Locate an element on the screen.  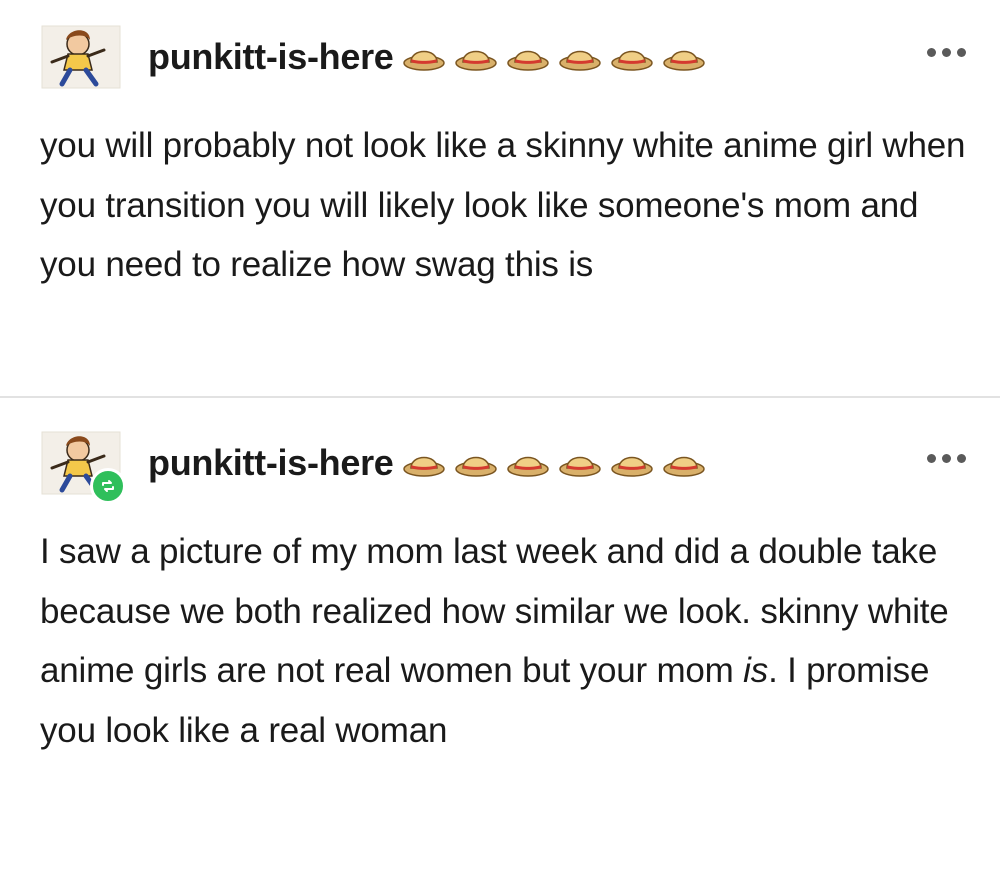
avatar-icon is located at coordinates (81, 57).